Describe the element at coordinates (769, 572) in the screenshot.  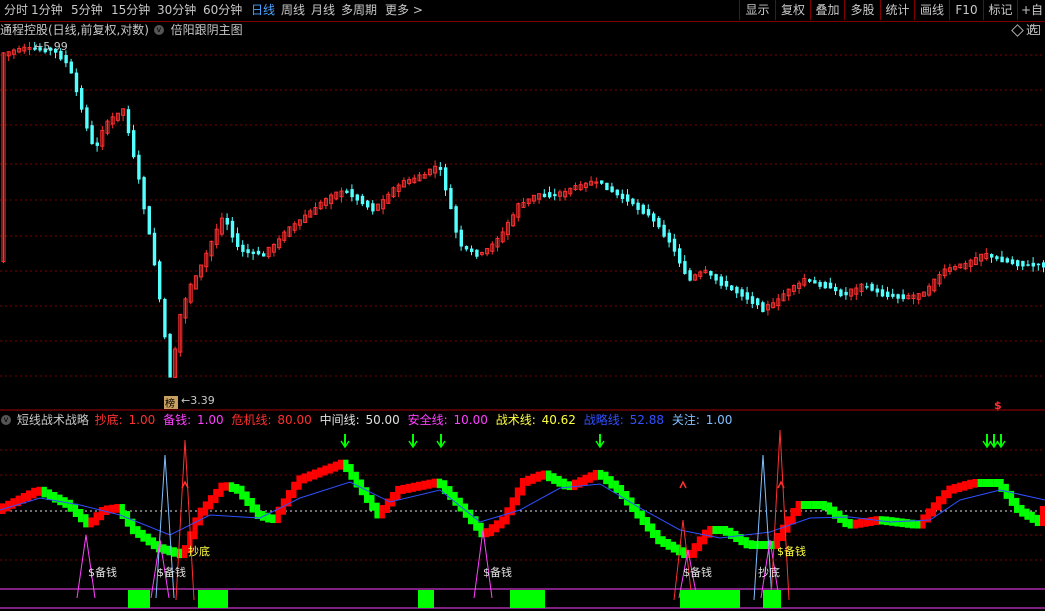
I see `signal-annotation: 抄底` at that location.